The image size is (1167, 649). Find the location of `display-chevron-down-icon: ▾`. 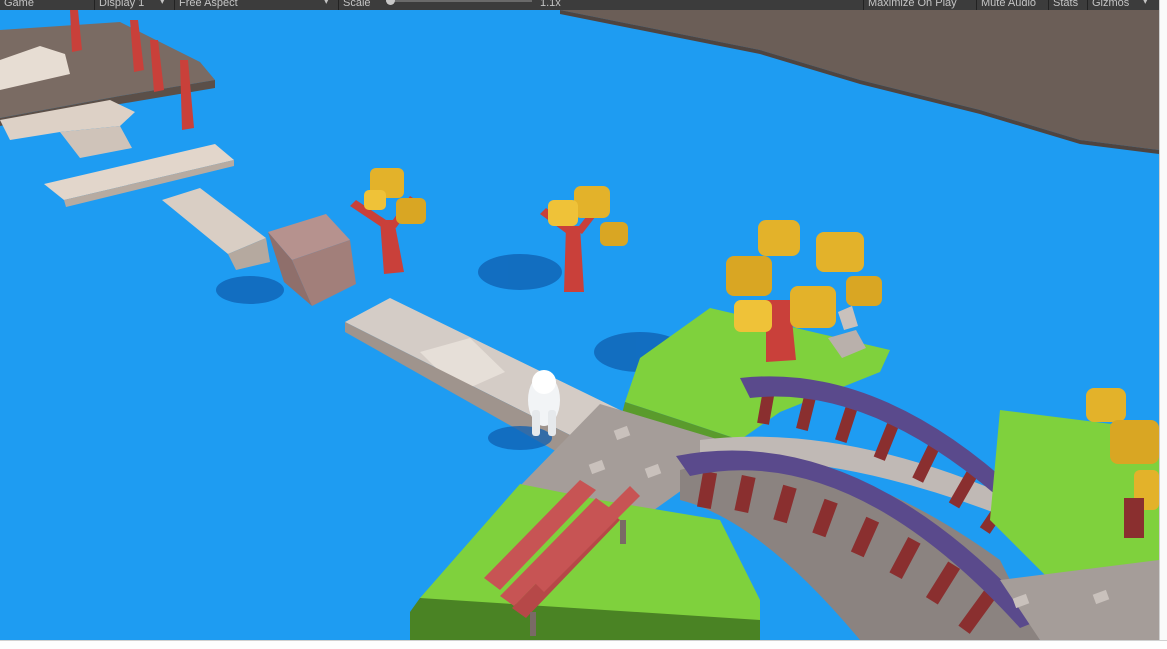

display-chevron-down-icon: ▾ is located at coordinates (162, 3).